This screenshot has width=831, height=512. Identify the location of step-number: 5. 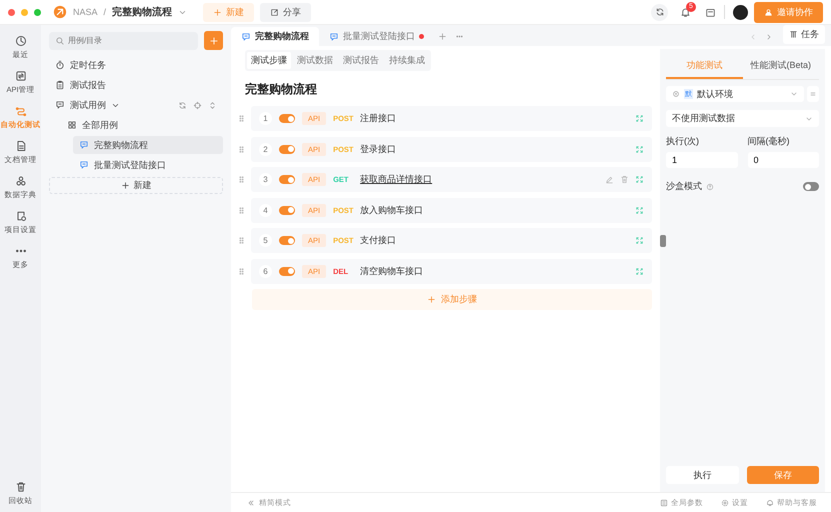
(265, 240).